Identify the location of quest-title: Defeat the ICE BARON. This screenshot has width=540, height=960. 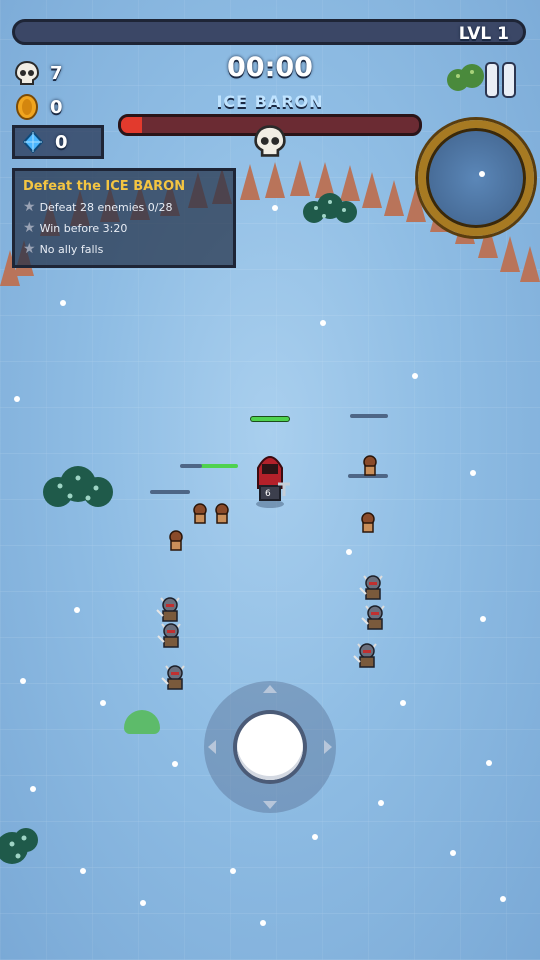
(104, 186).